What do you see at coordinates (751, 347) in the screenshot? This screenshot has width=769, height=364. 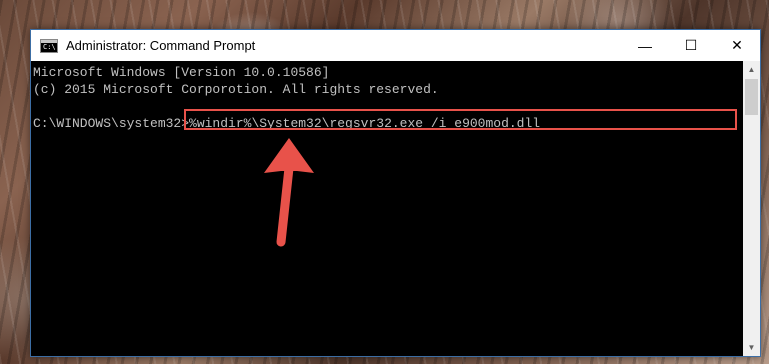 I see `scroll-down-icon: ▼` at bounding box center [751, 347].